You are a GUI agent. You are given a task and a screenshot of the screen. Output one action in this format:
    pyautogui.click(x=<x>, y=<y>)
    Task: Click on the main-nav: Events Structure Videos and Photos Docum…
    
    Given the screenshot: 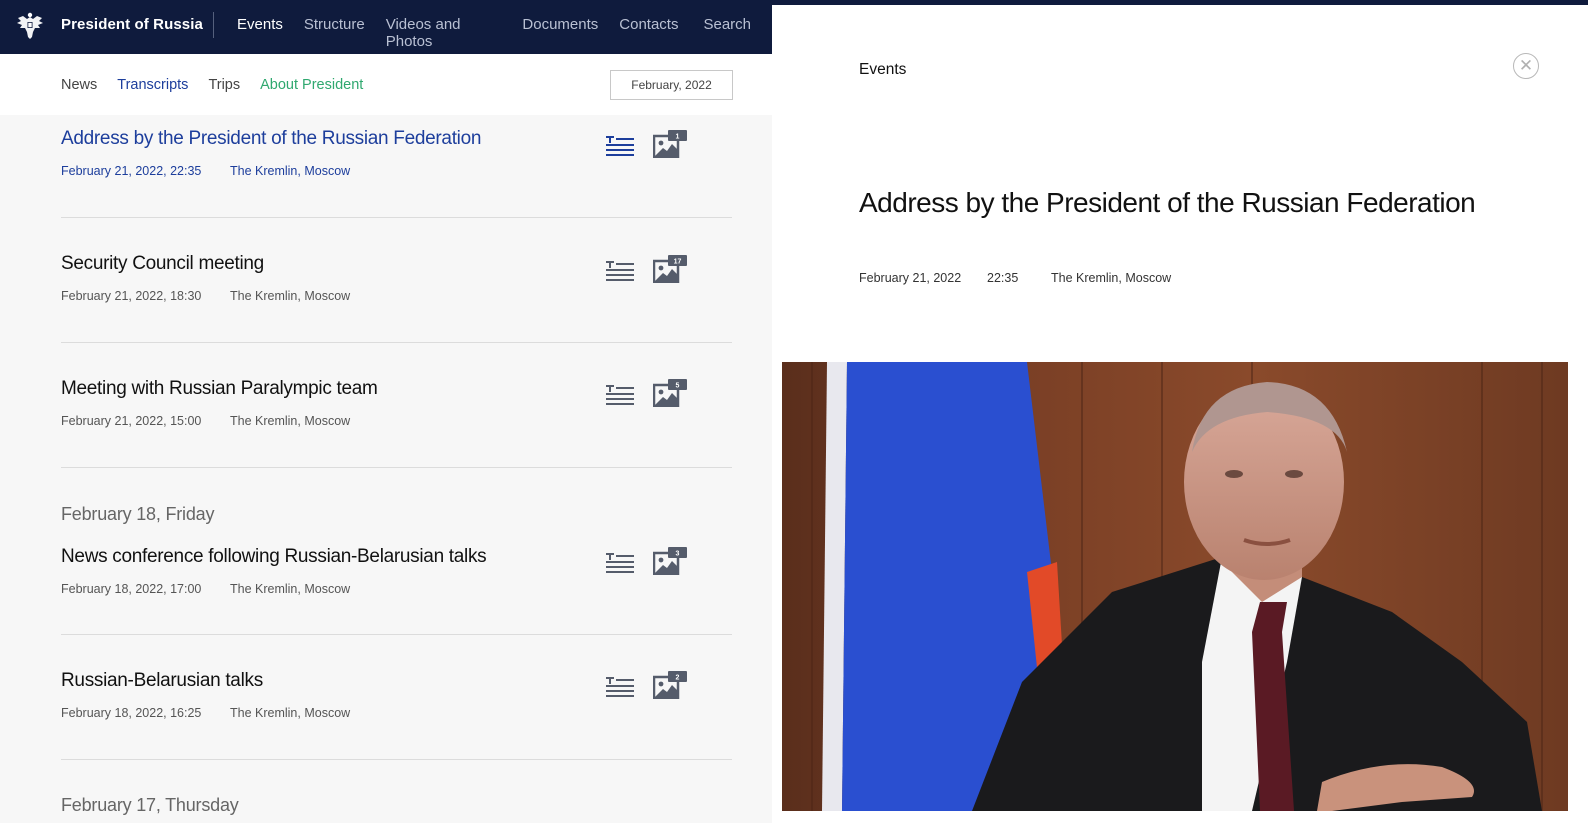 What is the action you would take?
    pyautogui.click(x=504, y=33)
    